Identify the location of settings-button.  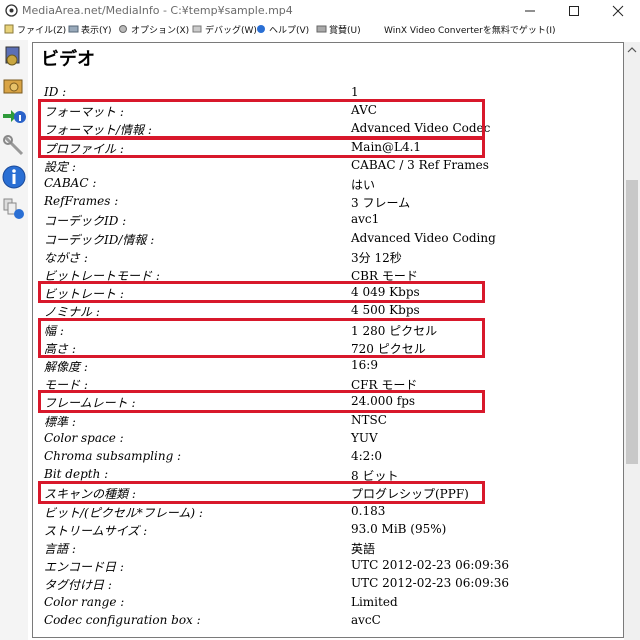
(14, 146).